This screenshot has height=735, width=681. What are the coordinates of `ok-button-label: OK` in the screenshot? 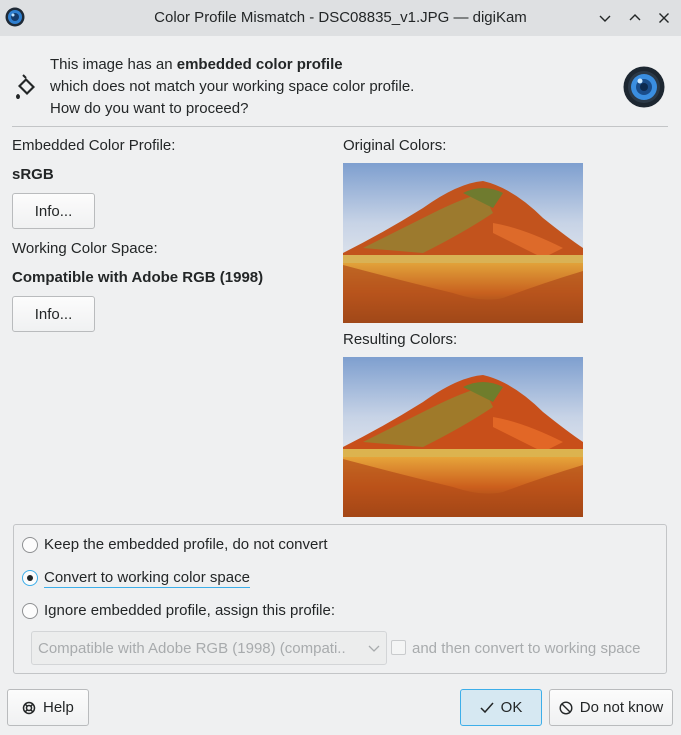 It's located at (511, 707).